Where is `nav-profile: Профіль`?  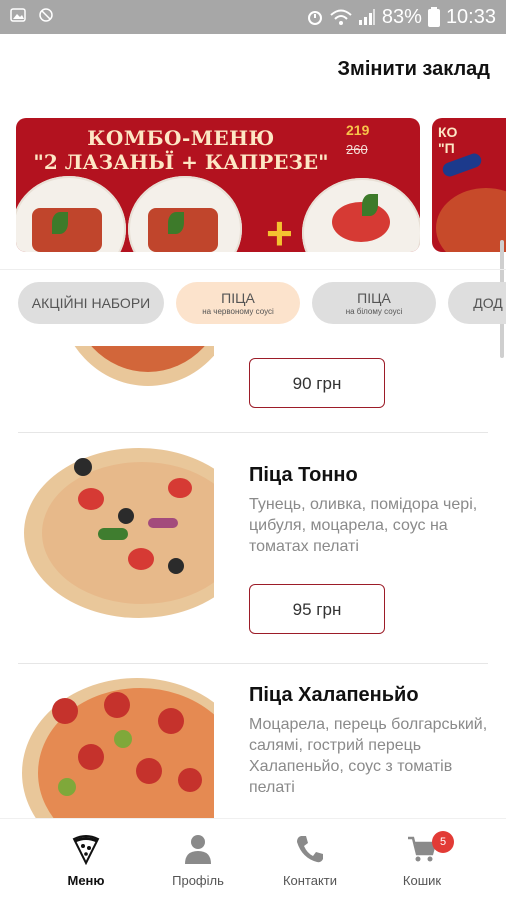
nav-profile: Профіль is located at coordinates (198, 860).